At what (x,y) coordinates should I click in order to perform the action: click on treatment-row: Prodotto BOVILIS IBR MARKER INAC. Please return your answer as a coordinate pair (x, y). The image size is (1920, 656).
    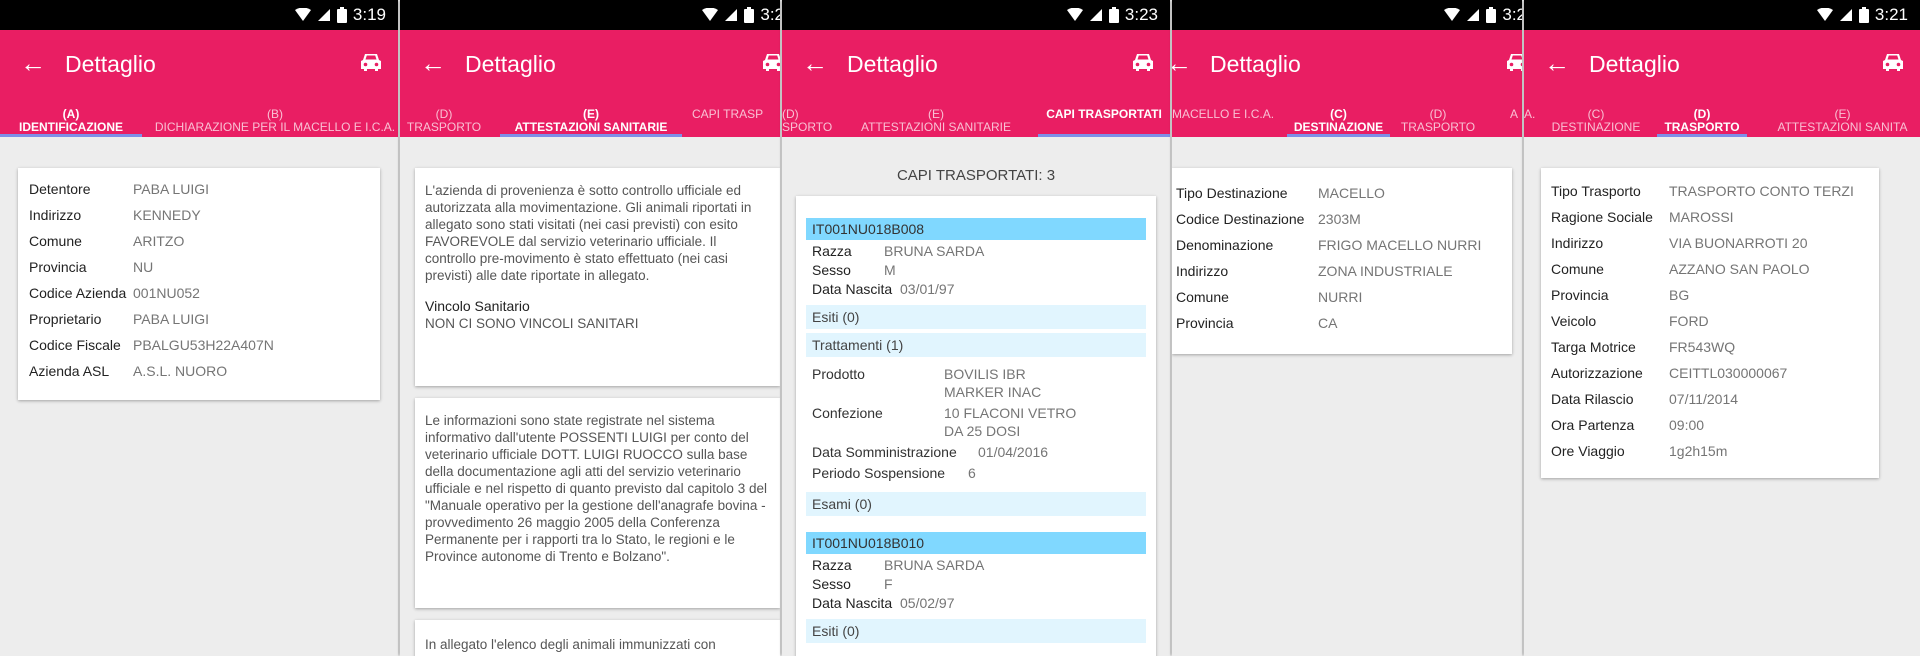
    Looking at the image, I should click on (927, 383).